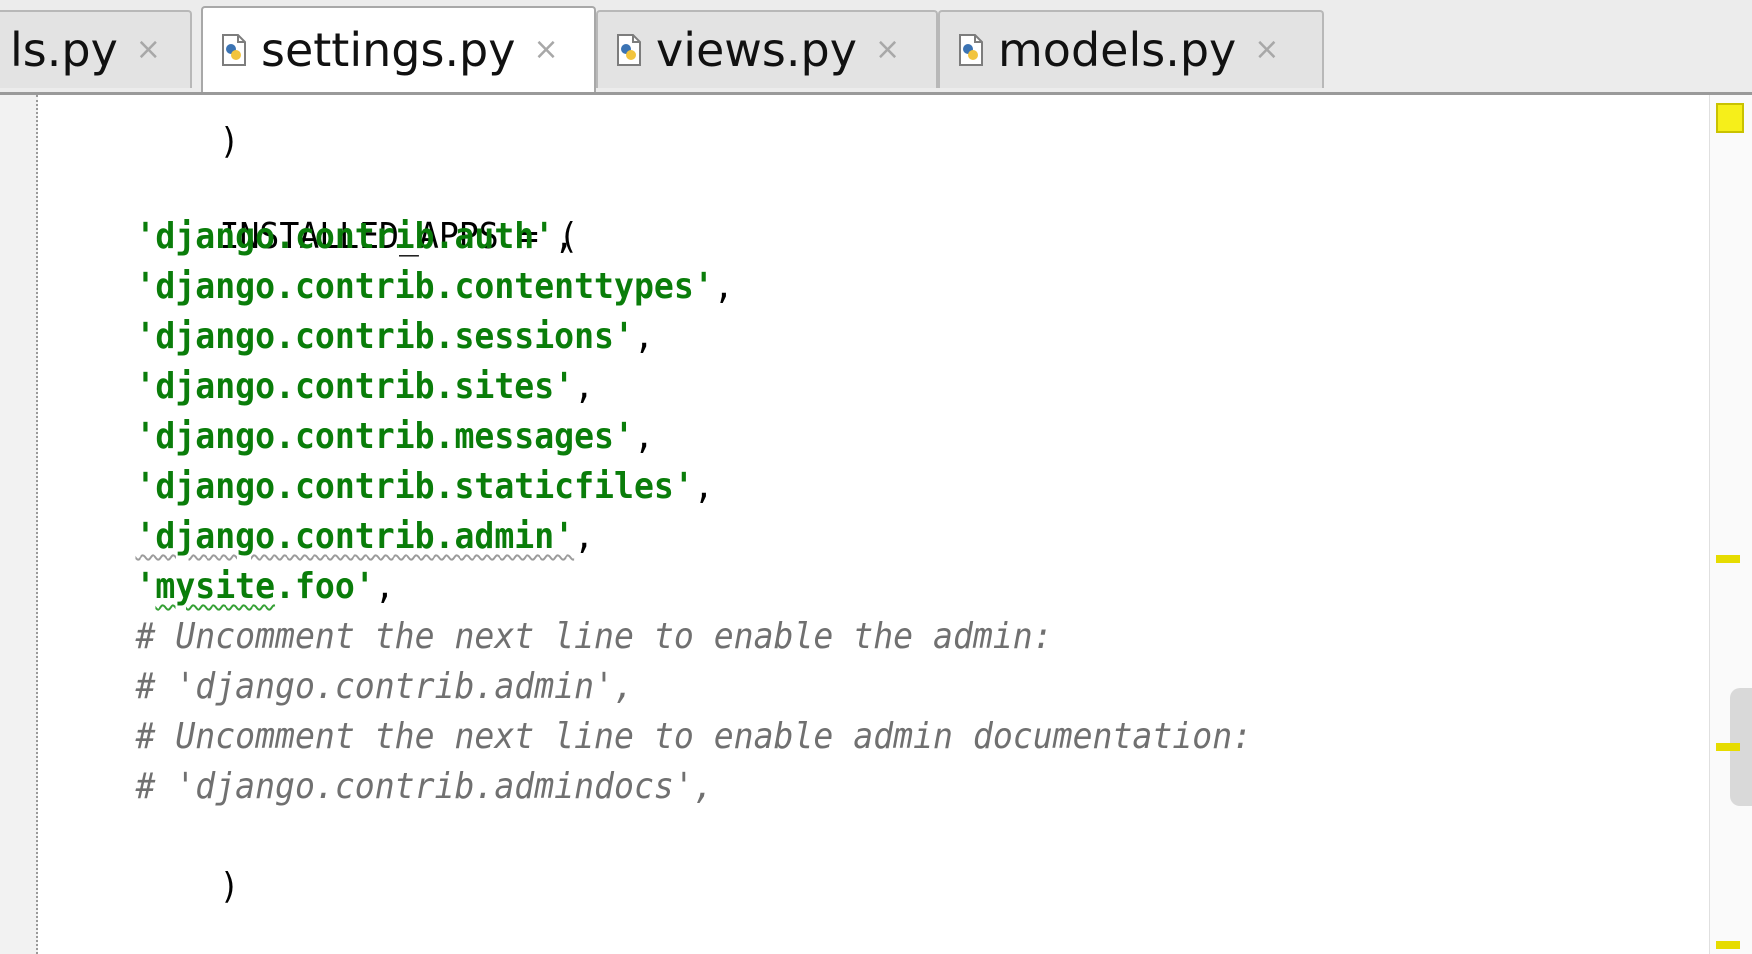 The height and width of the screenshot is (954, 1752). I want to click on string-literal: 'django.contrib.sites', so click(355, 386).